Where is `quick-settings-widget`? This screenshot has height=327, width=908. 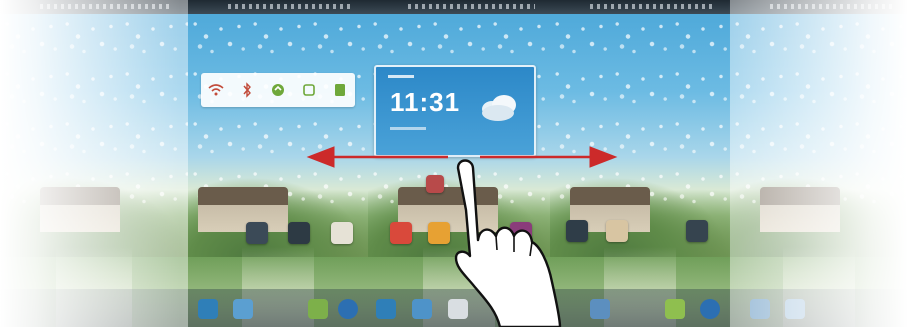 quick-settings-widget is located at coordinates (278, 90).